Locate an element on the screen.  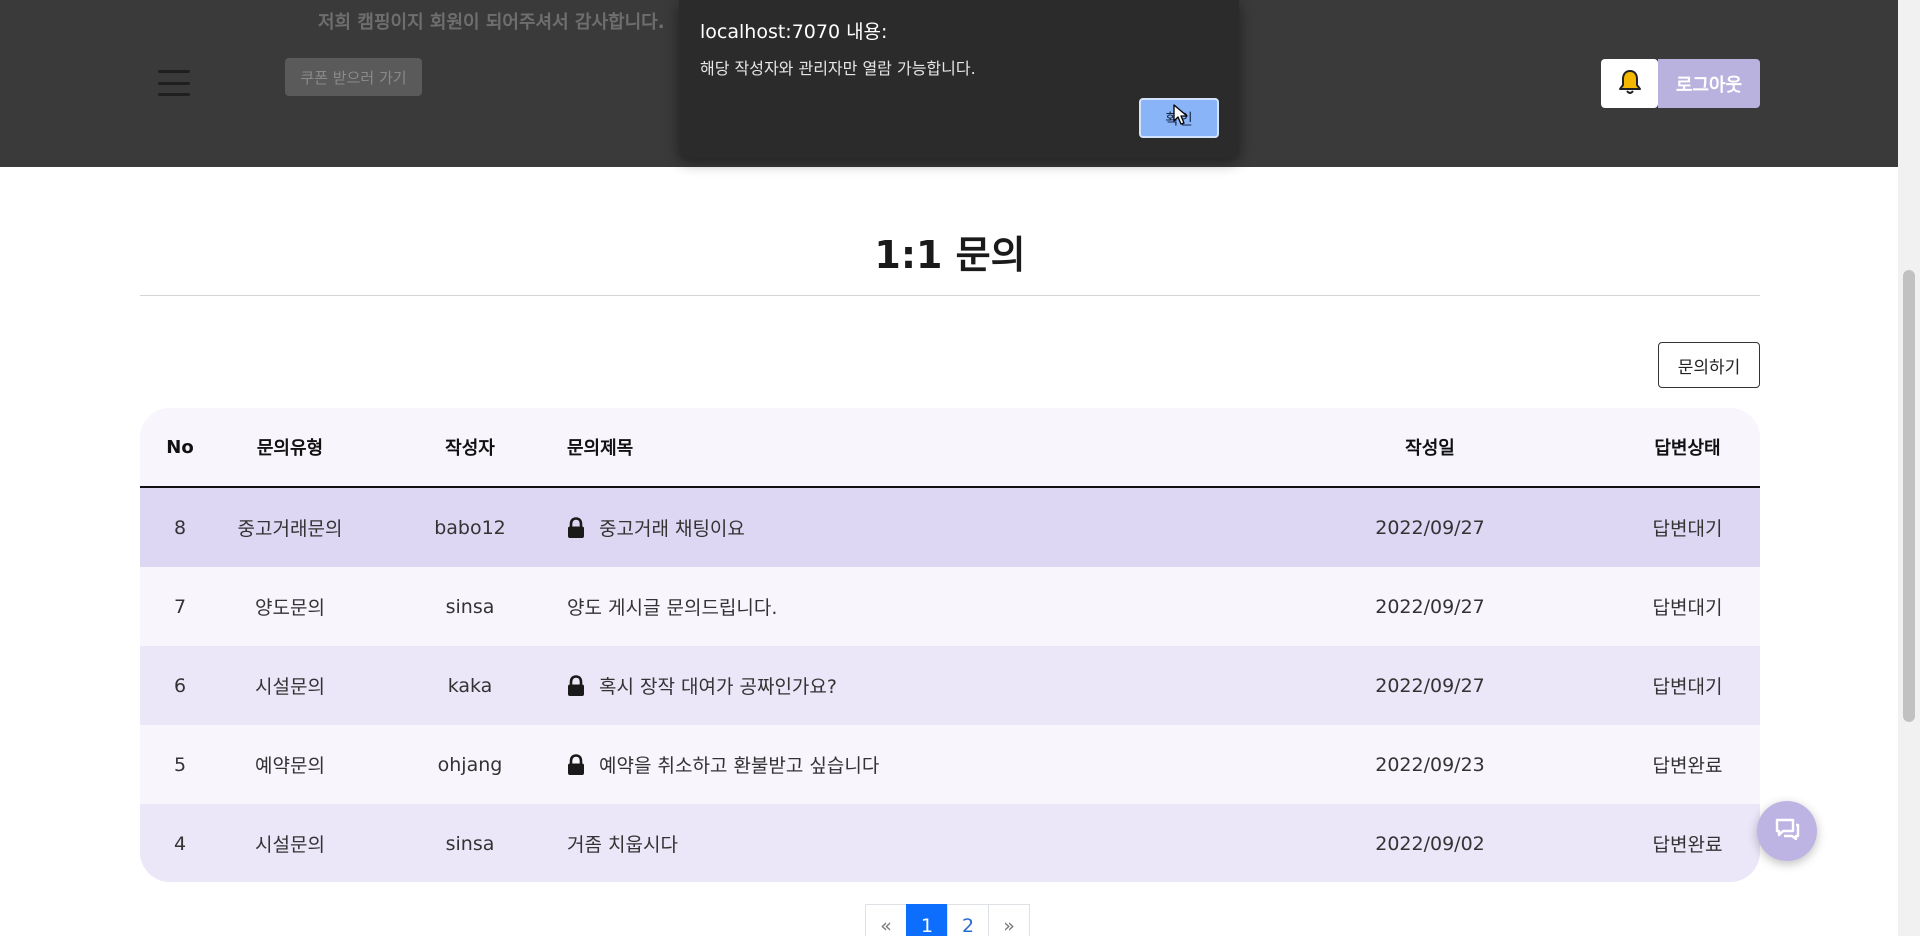
row-title: 혹시 장작 대여가 공짜인가요? is located at coordinates (718, 685).